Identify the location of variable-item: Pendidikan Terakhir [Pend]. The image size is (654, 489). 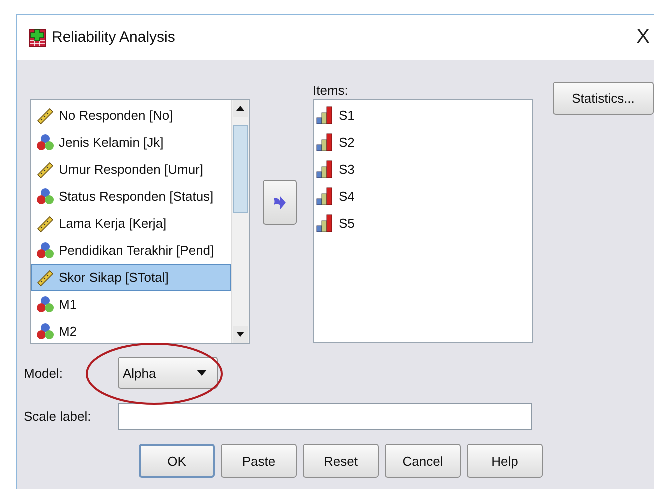
(131, 250).